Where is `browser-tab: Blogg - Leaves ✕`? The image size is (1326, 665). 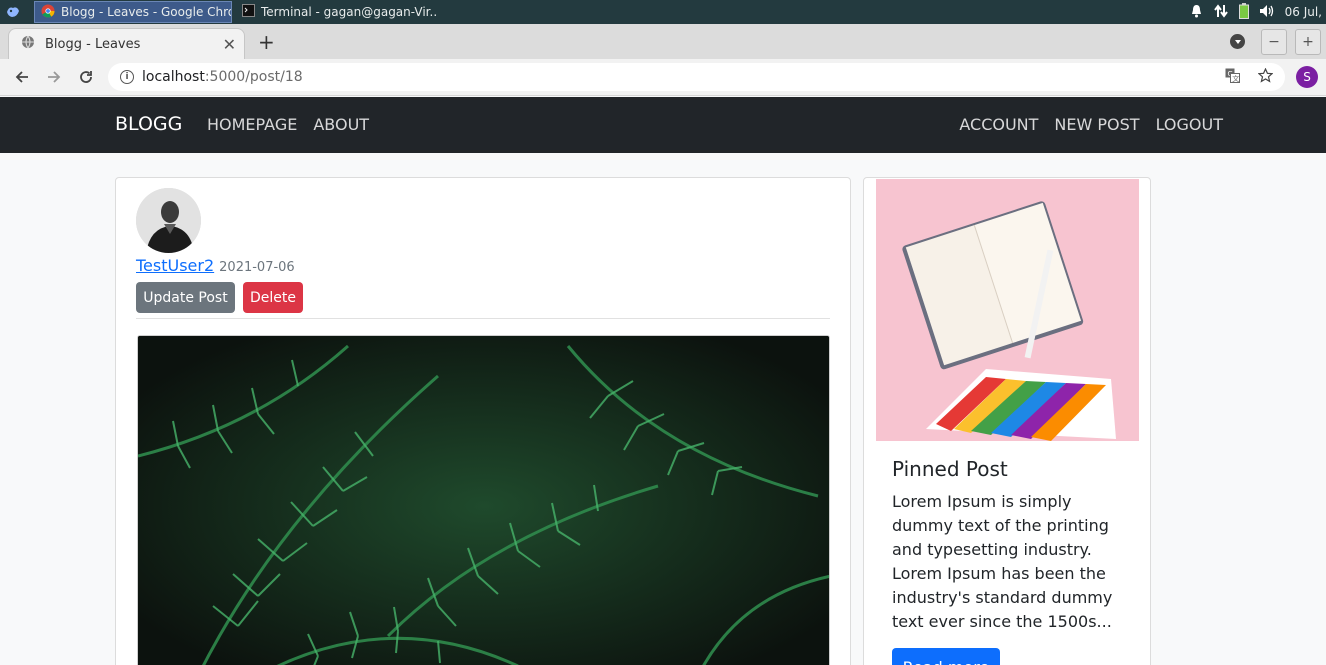 browser-tab: Blogg - Leaves ✕ is located at coordinates (126, 43).